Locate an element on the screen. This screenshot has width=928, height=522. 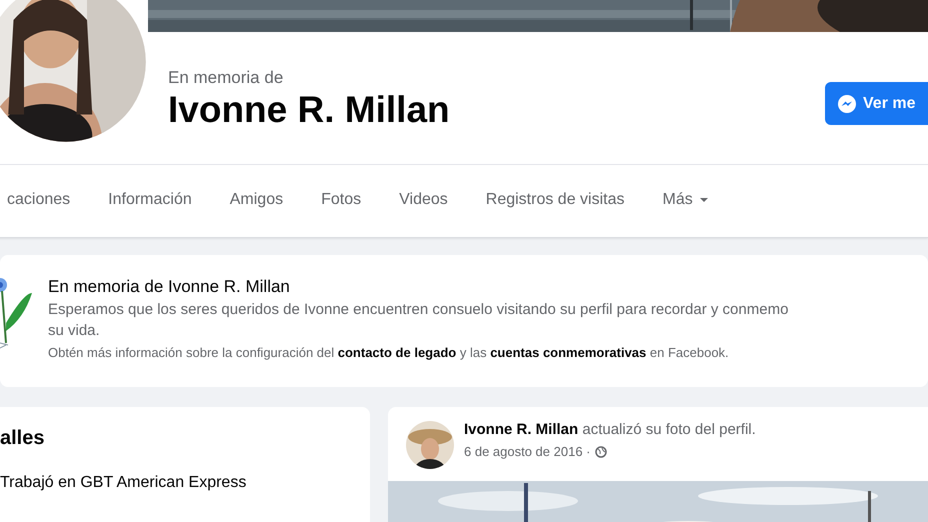
messenger-icon is located at coordinates (847, 104).